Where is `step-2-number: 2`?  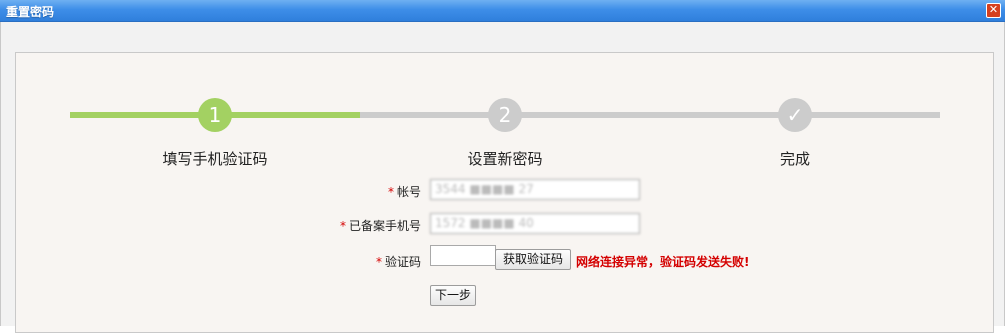
step-2-number: 2 is located at coordinates (505, 115).